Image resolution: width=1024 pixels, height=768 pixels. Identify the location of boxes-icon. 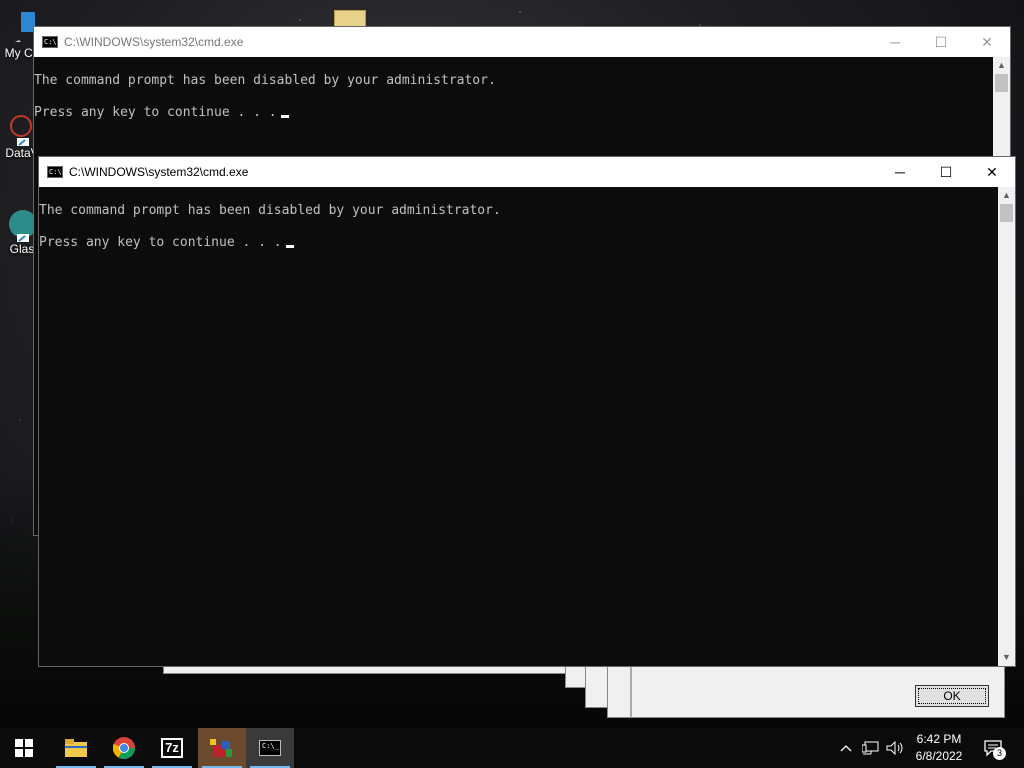
(221, 748).